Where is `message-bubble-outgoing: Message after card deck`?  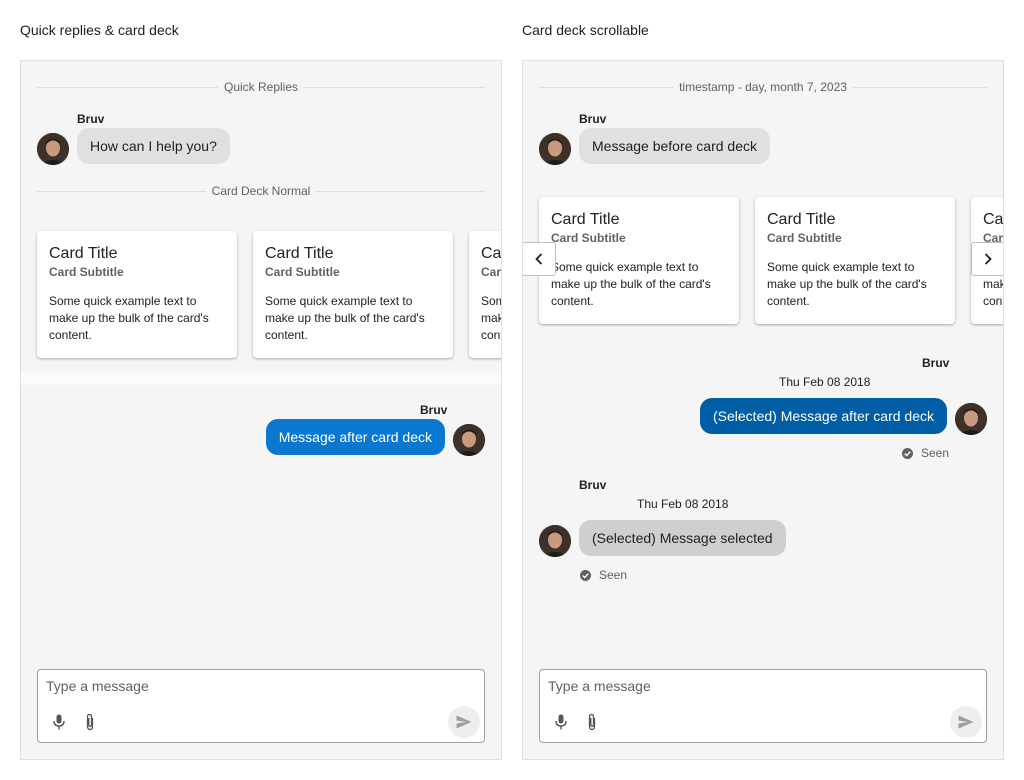 message-bubble-outgoing: Message after card deck is located at coordinates (355, 437).